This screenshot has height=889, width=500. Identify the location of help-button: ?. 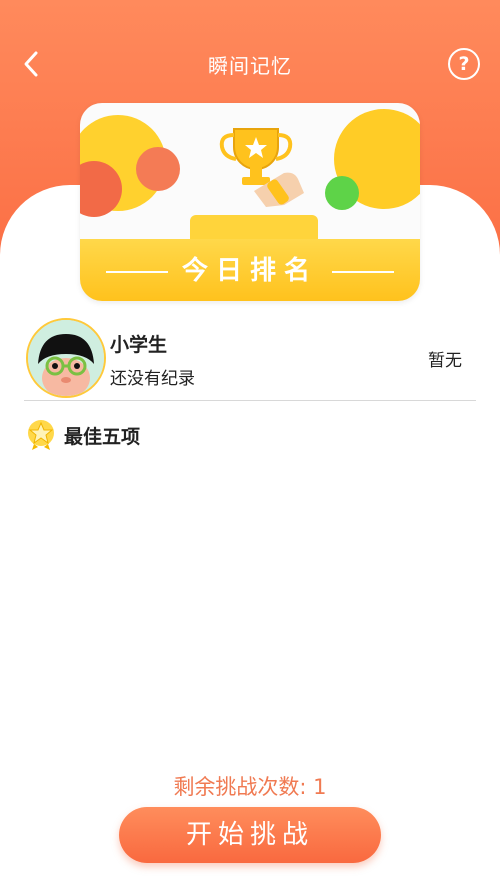
(464, 64).